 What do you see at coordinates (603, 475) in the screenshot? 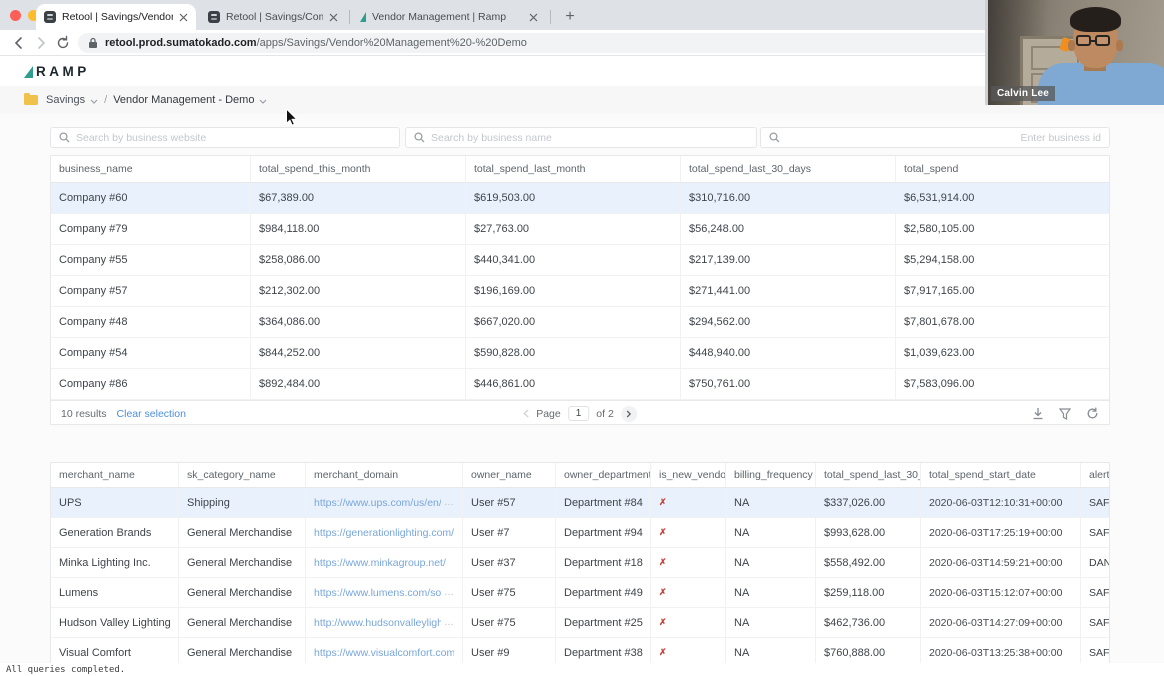
I see `column-header: owner_department` at bounding box center [603, 475].